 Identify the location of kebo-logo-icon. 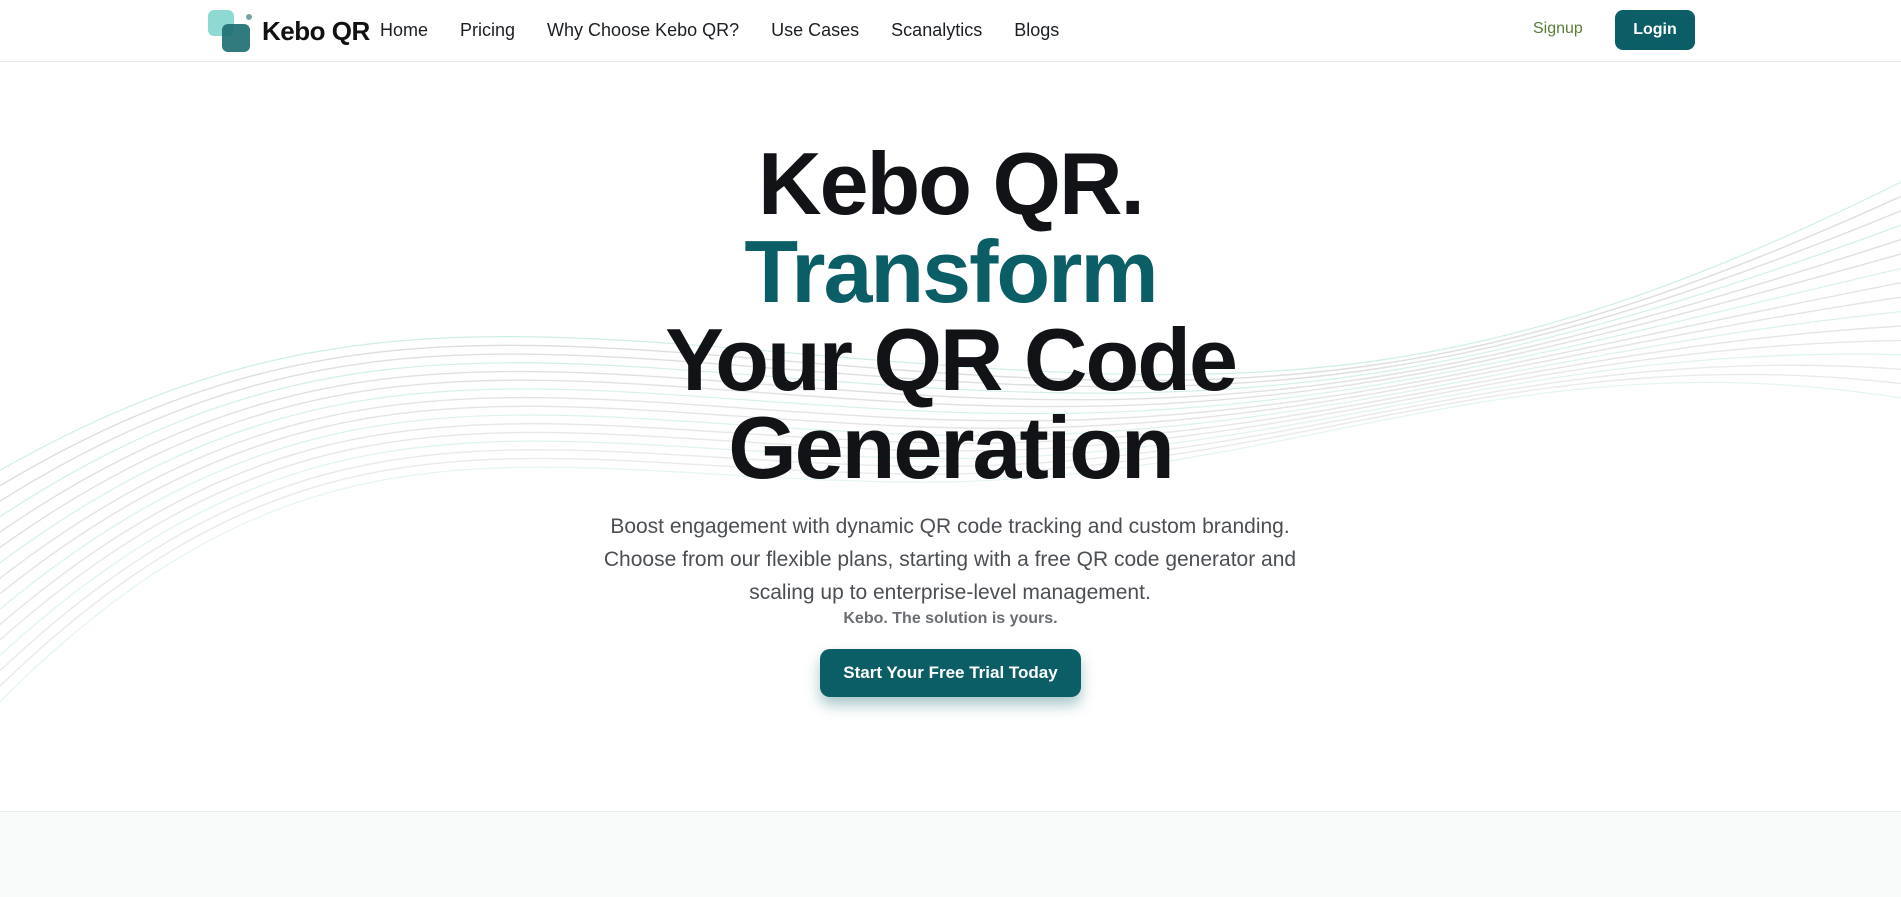
(231, 31).